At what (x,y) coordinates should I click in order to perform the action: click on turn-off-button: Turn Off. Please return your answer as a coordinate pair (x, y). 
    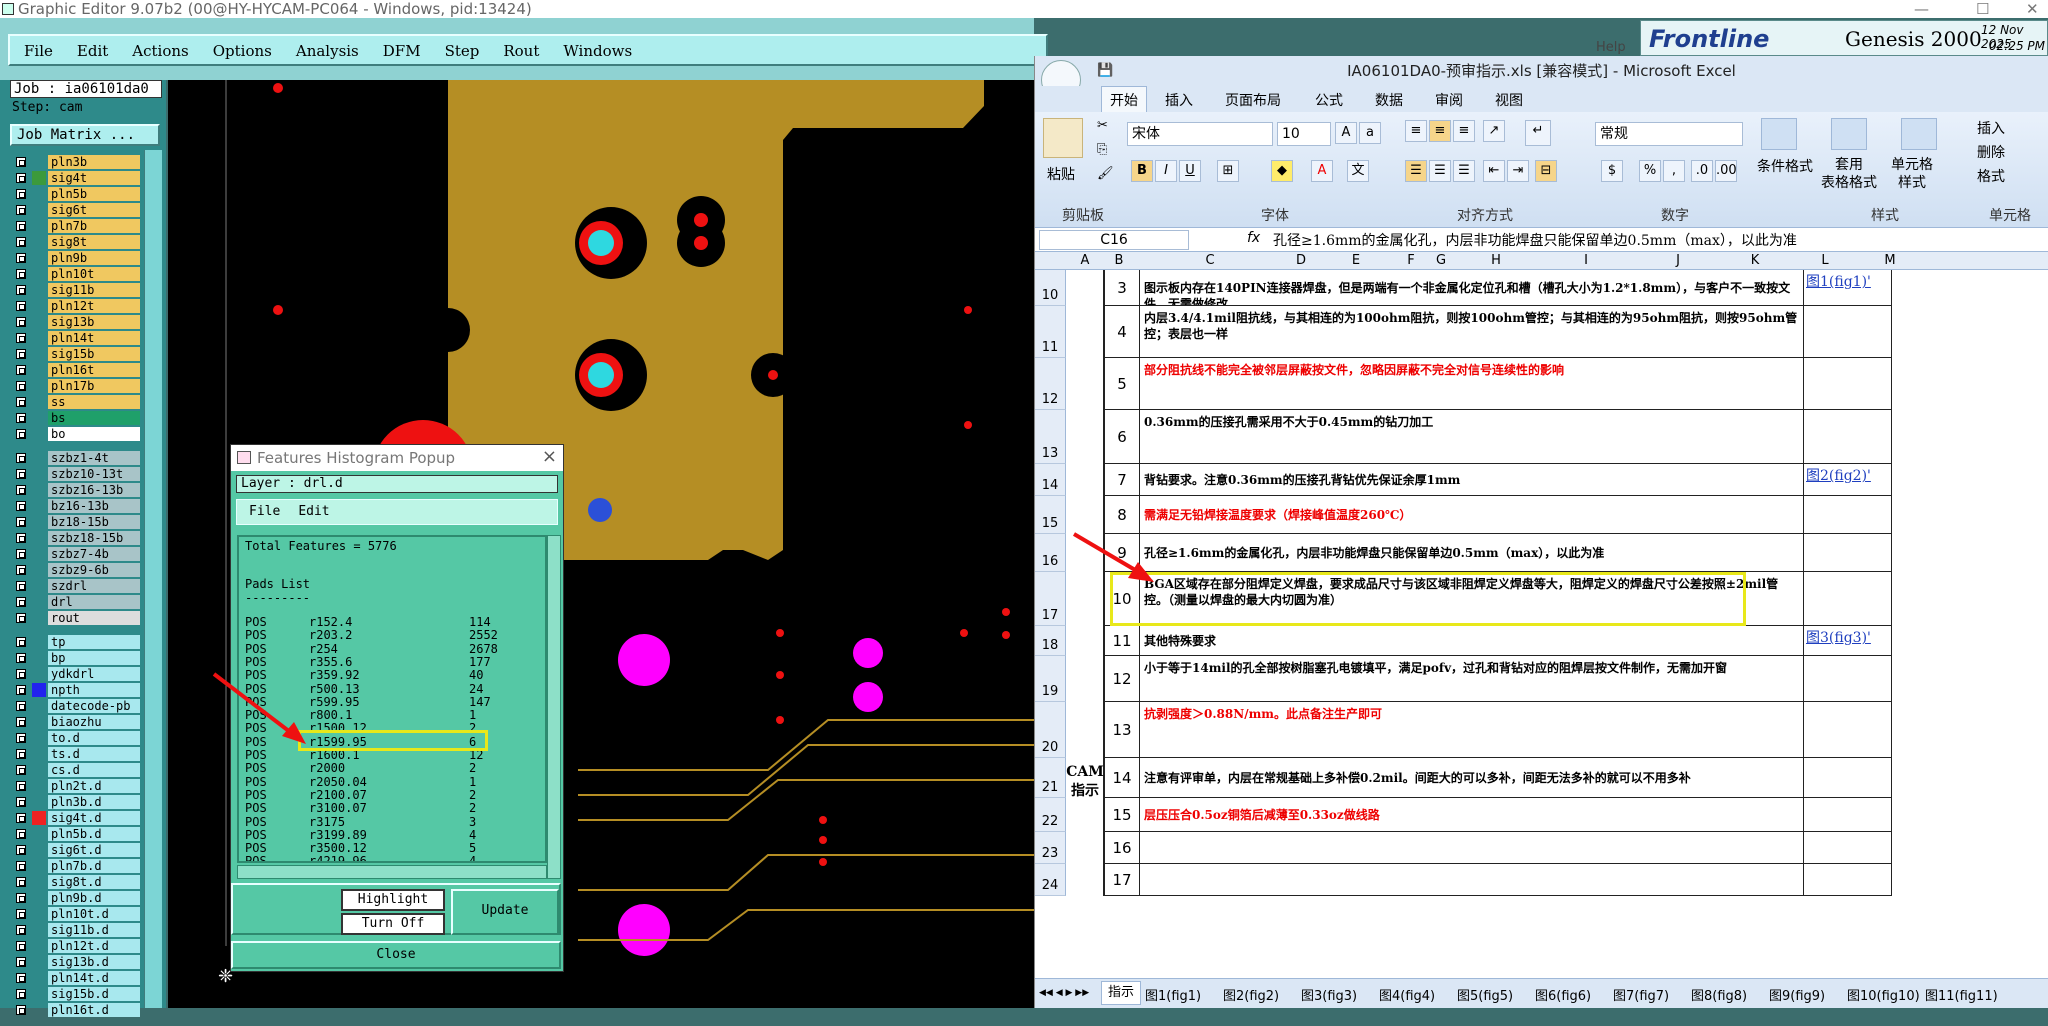
    Looking at the image, I should click on (393, 924).